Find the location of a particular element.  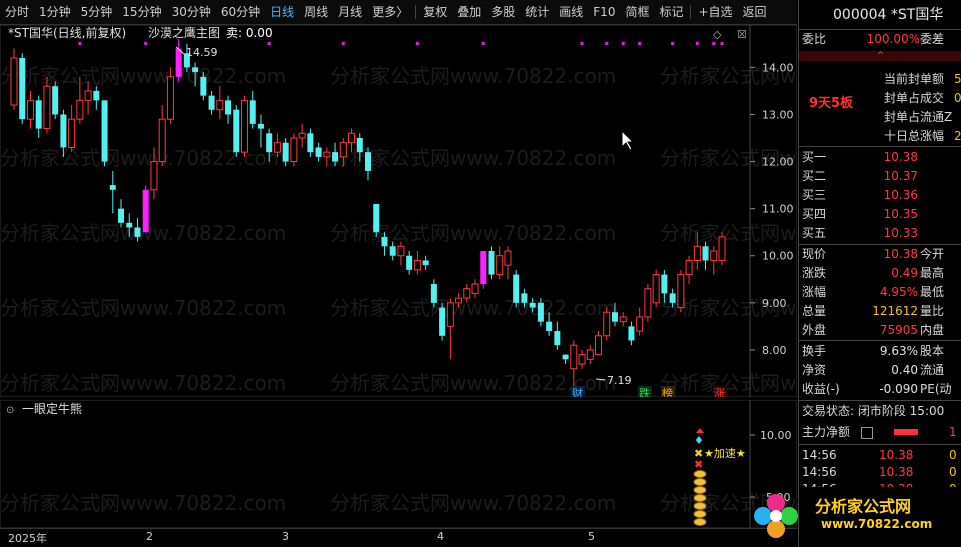

toolbar-item-18: +自选 is located at coordinates (715, 12).